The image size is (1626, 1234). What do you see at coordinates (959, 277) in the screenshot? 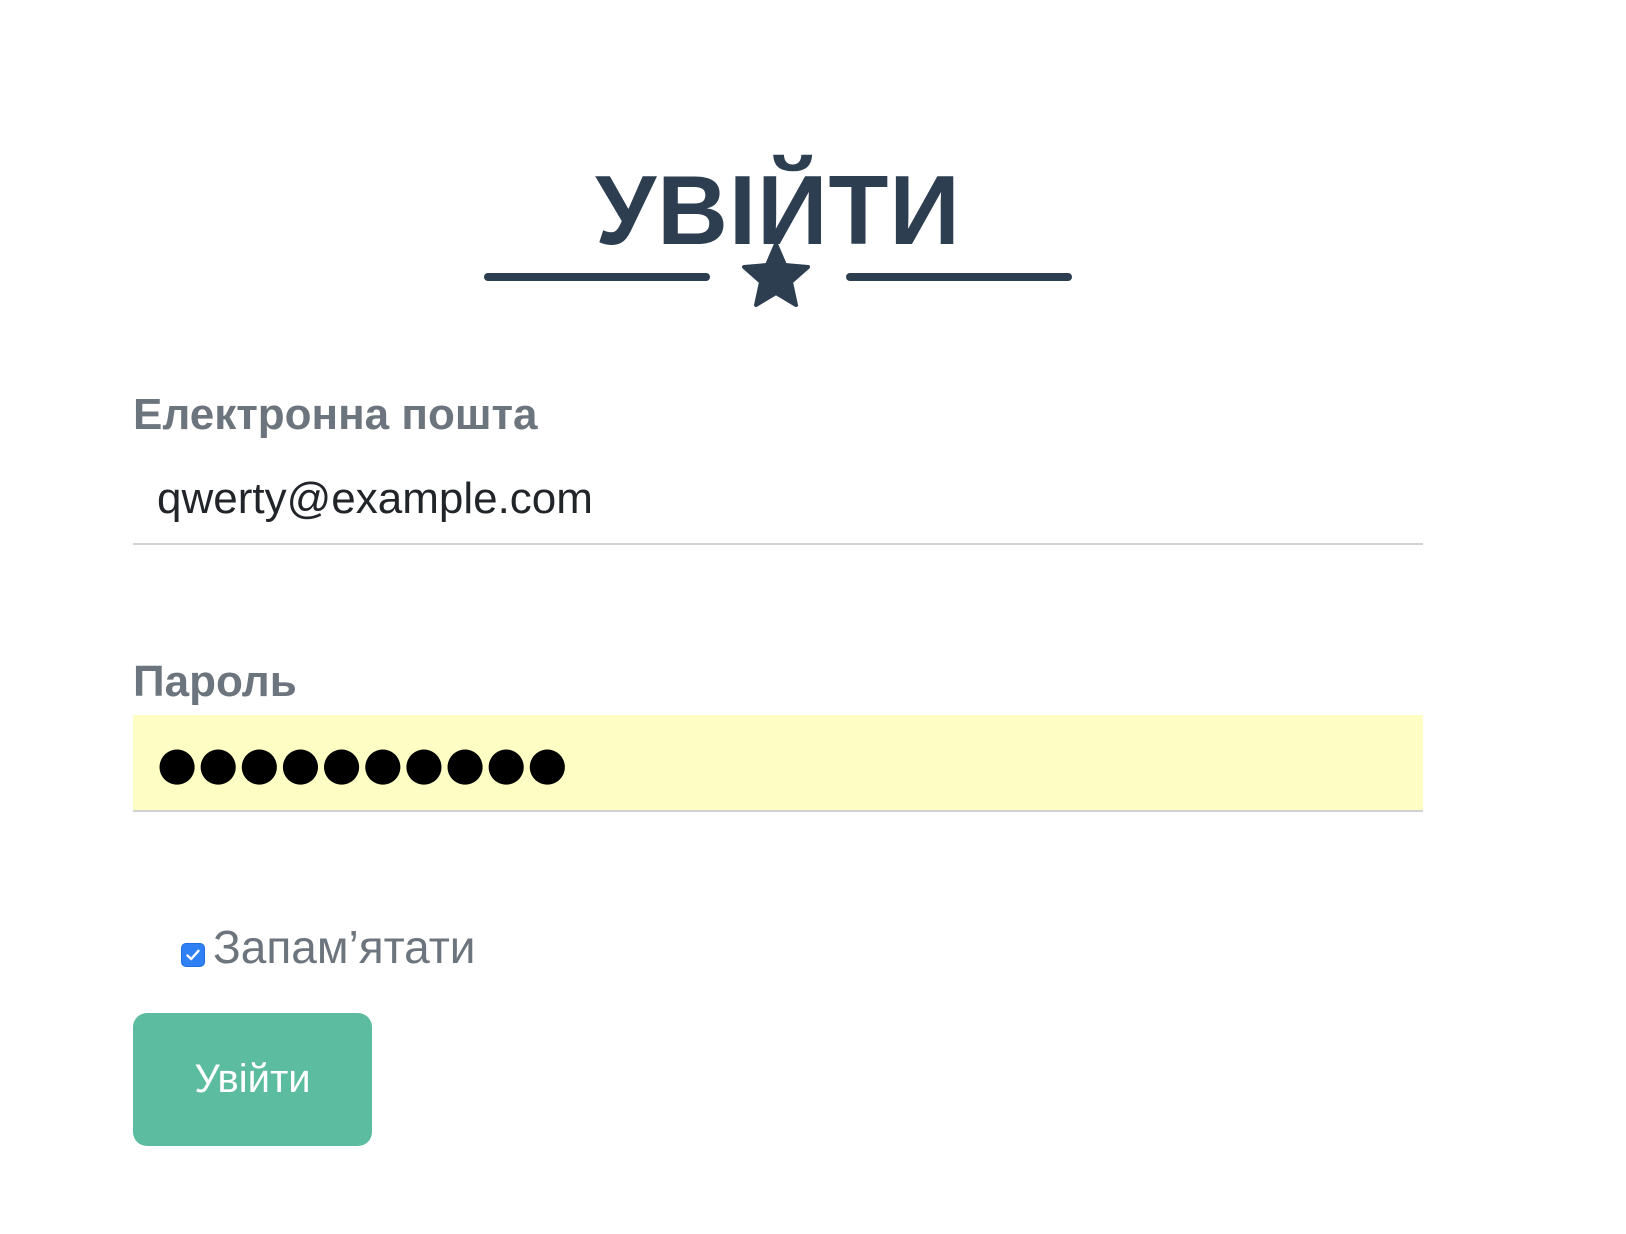
I see `divider-line-right` at bounding box center [959, 277].